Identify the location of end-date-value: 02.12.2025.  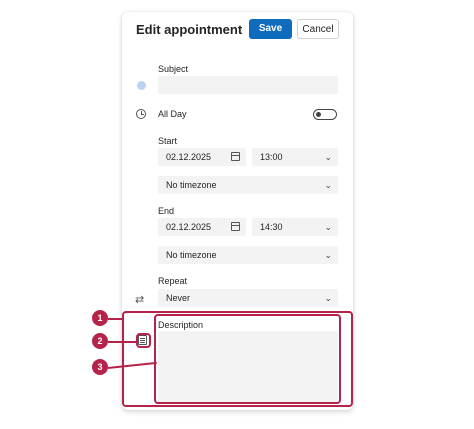
(189, 227).